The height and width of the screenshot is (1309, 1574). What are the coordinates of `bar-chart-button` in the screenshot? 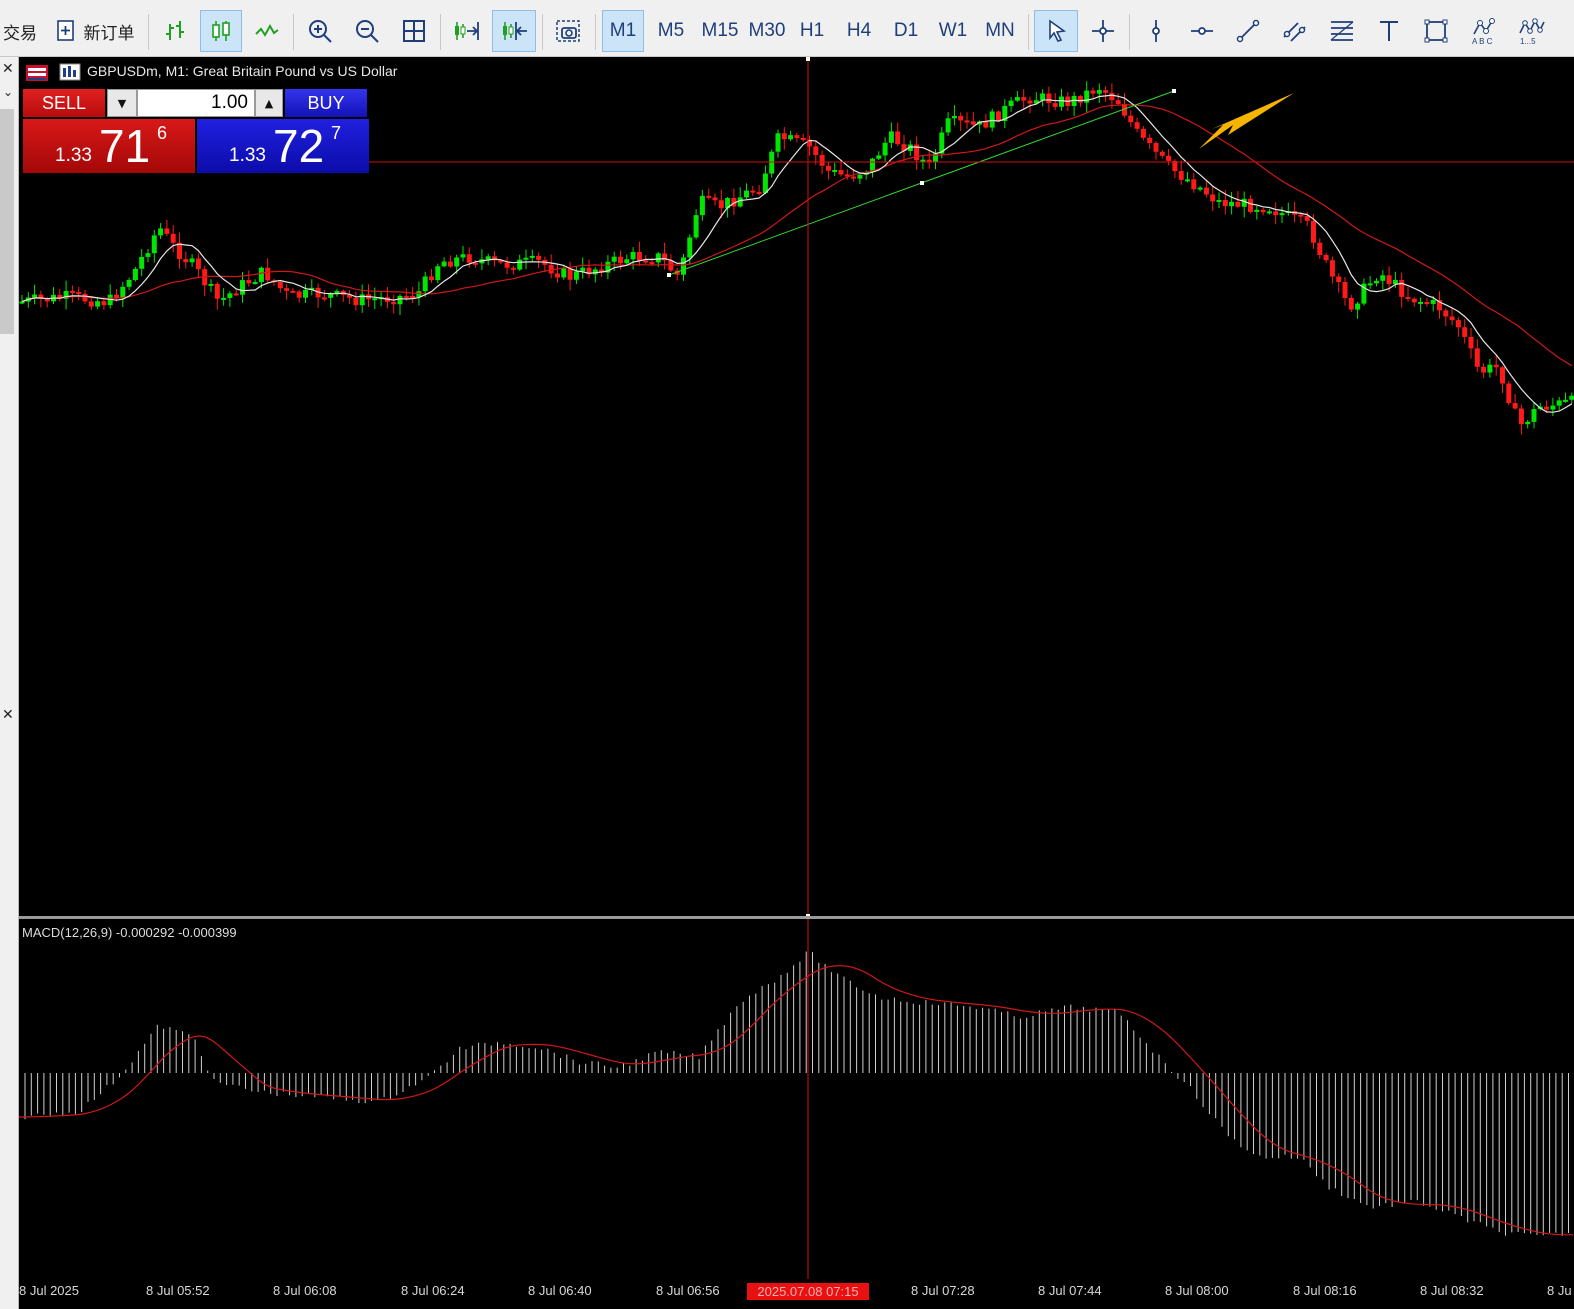 It's located at (175, 31).